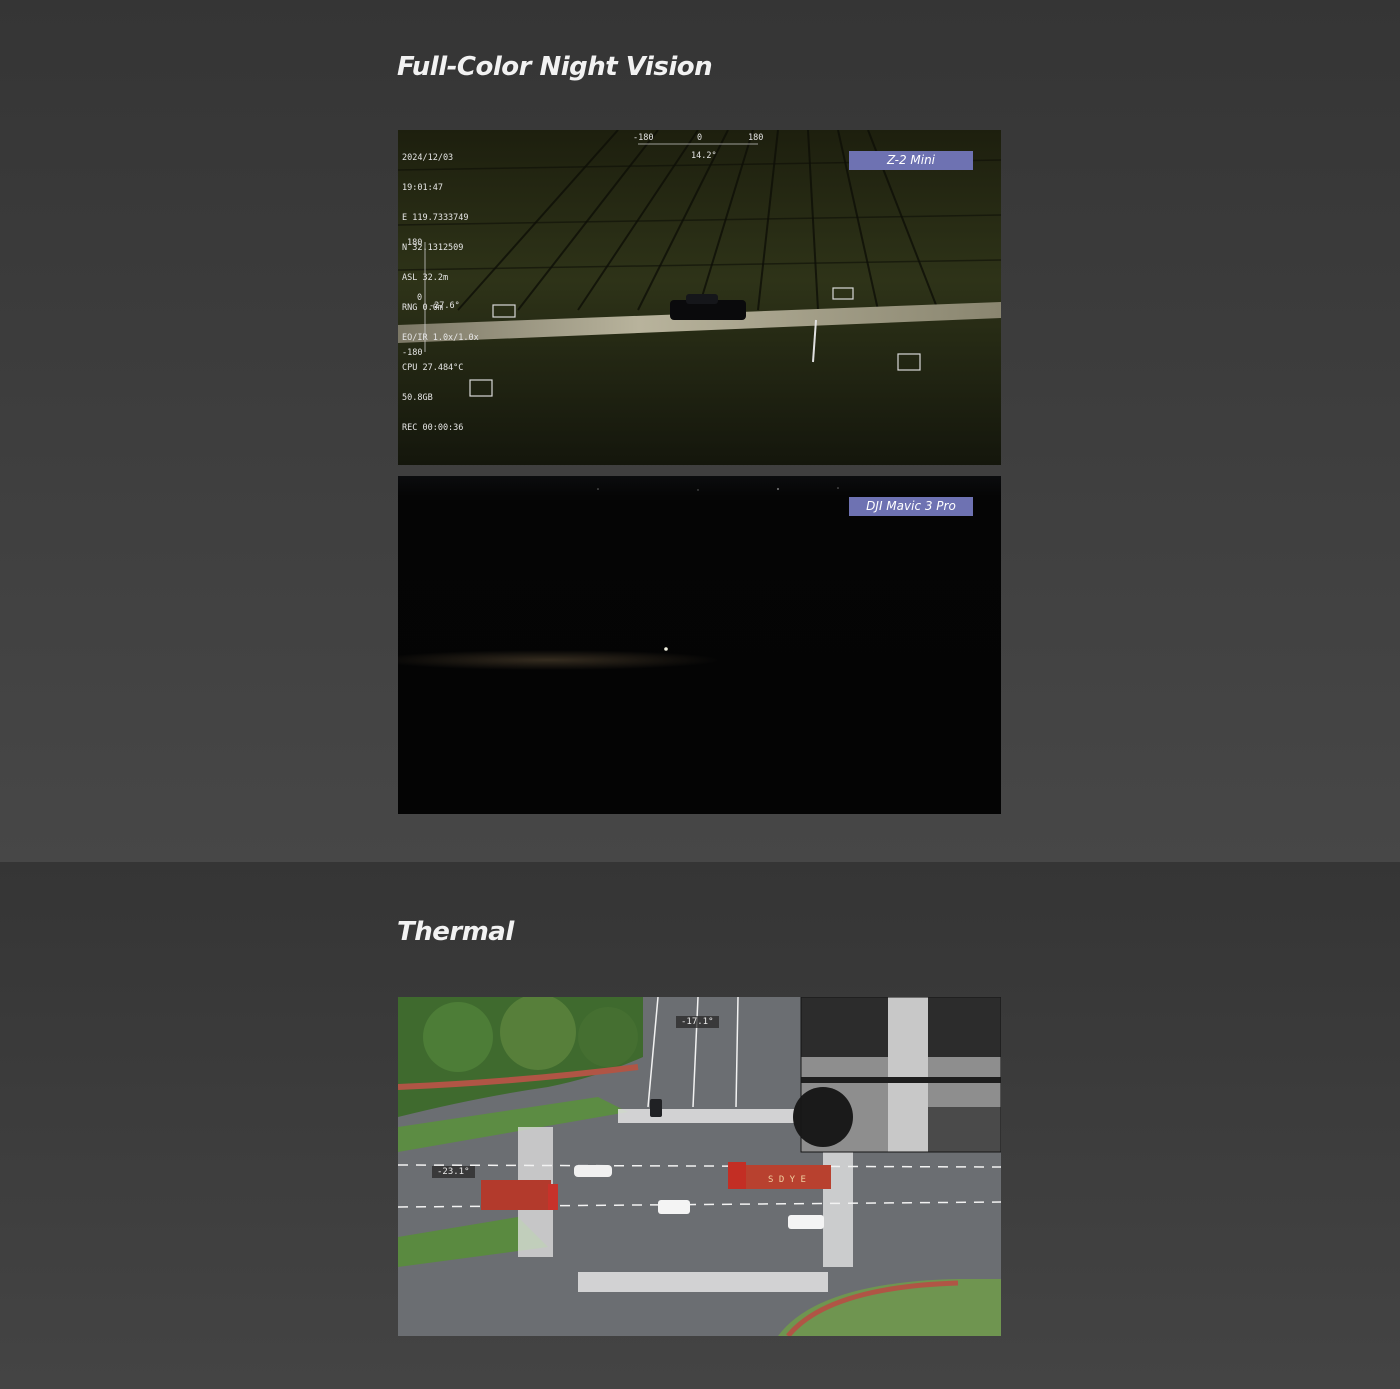  Describe the element at coordinates (911, 506) in the screenshot. I see `camera-badge-dji-mavic: DJI Mavic 3 Pro` at that location.